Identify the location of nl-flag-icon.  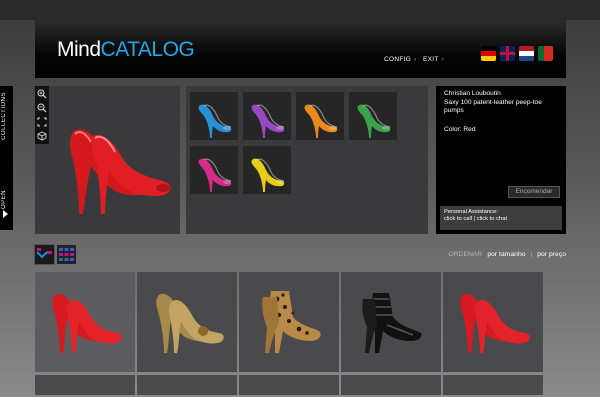
(526, 53).